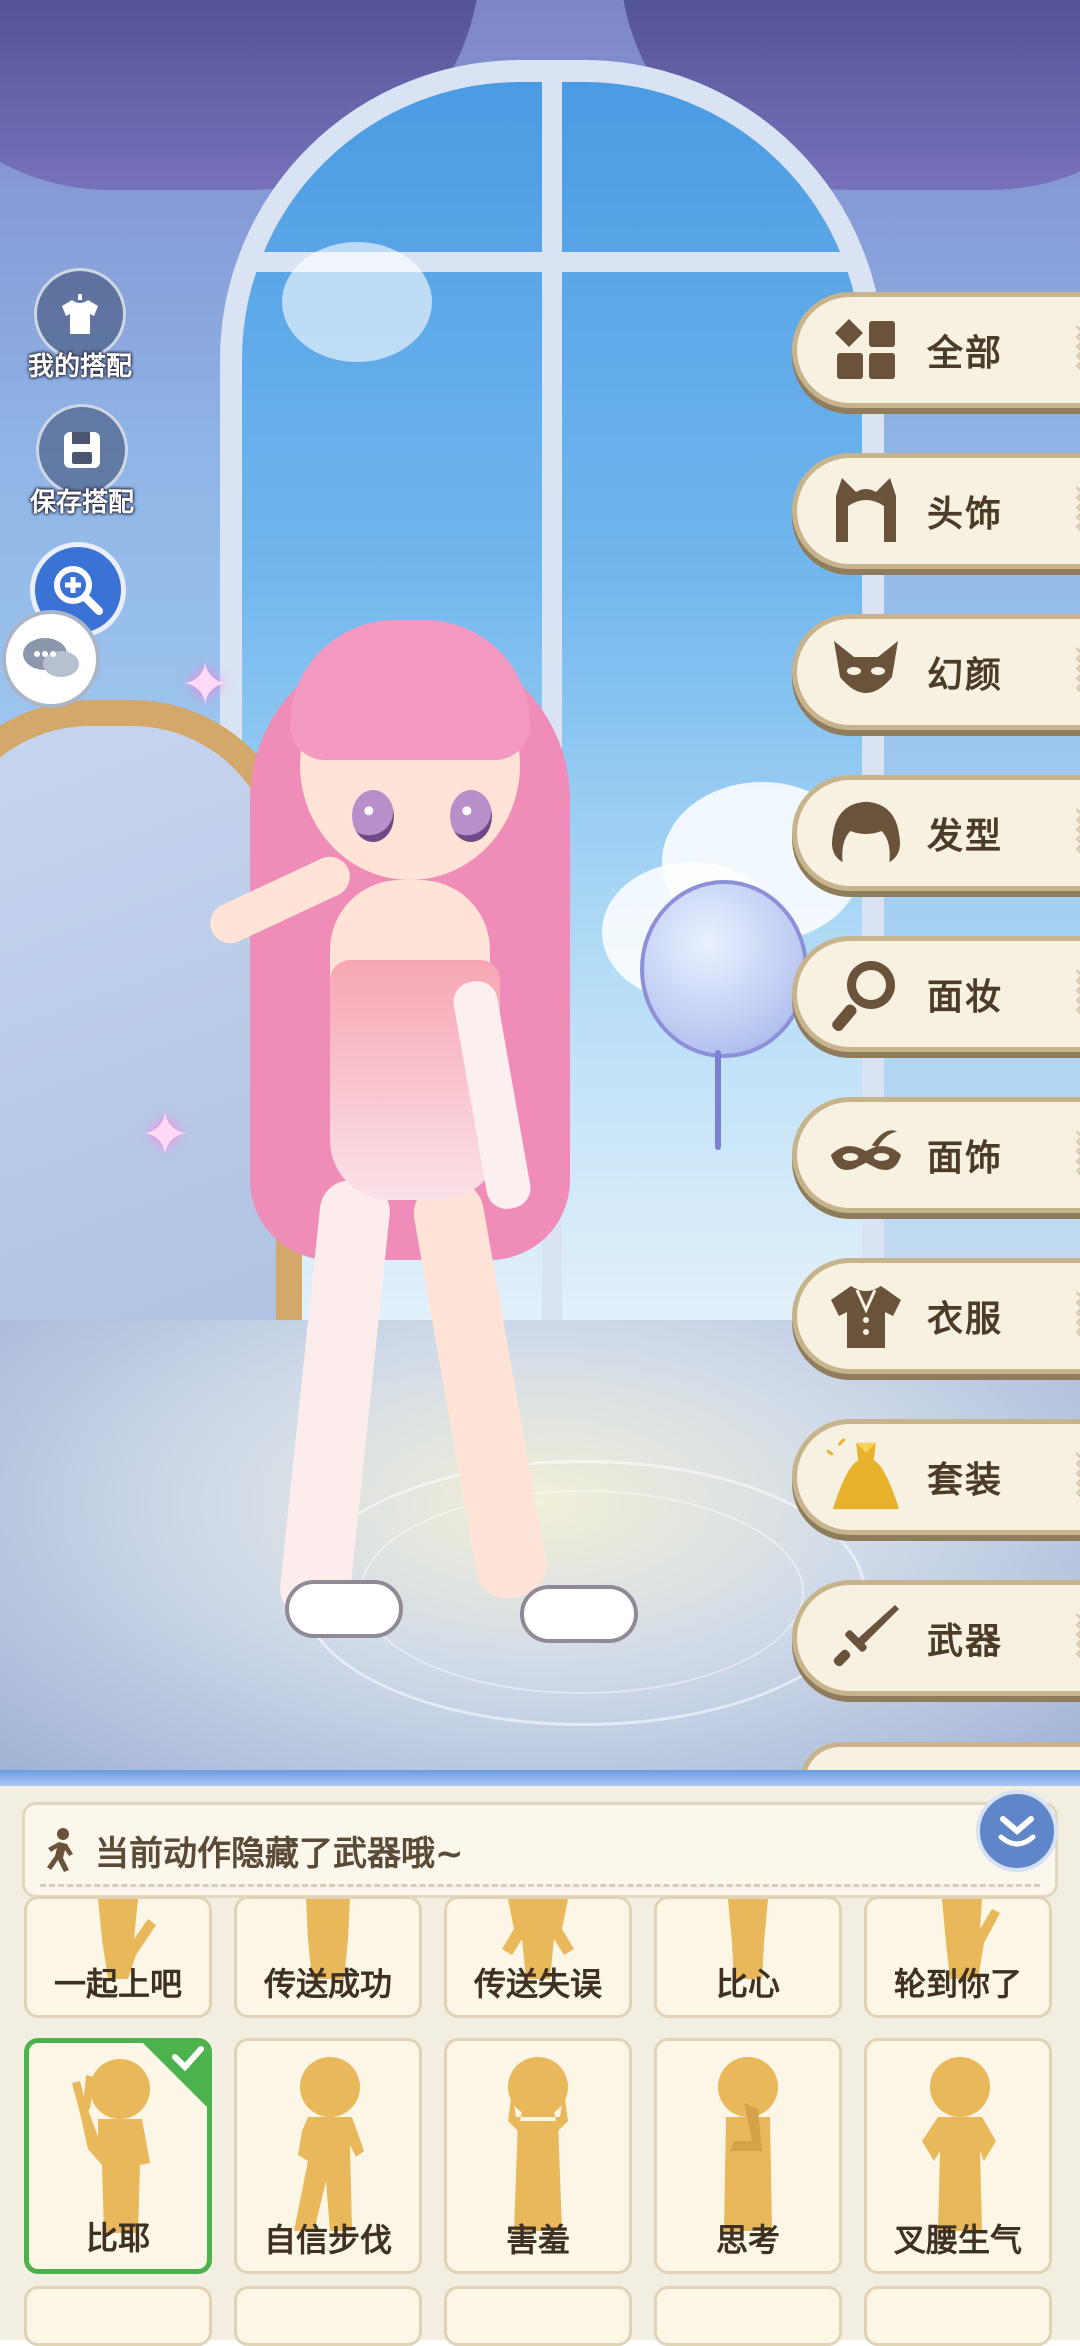 This screenshot has height=2346, width=1080. What do you see at coordinates (936, 1477) in the screenshot?
I see `category-outfit-set: 套装 ⦚` at bounding box center [936, 1477].